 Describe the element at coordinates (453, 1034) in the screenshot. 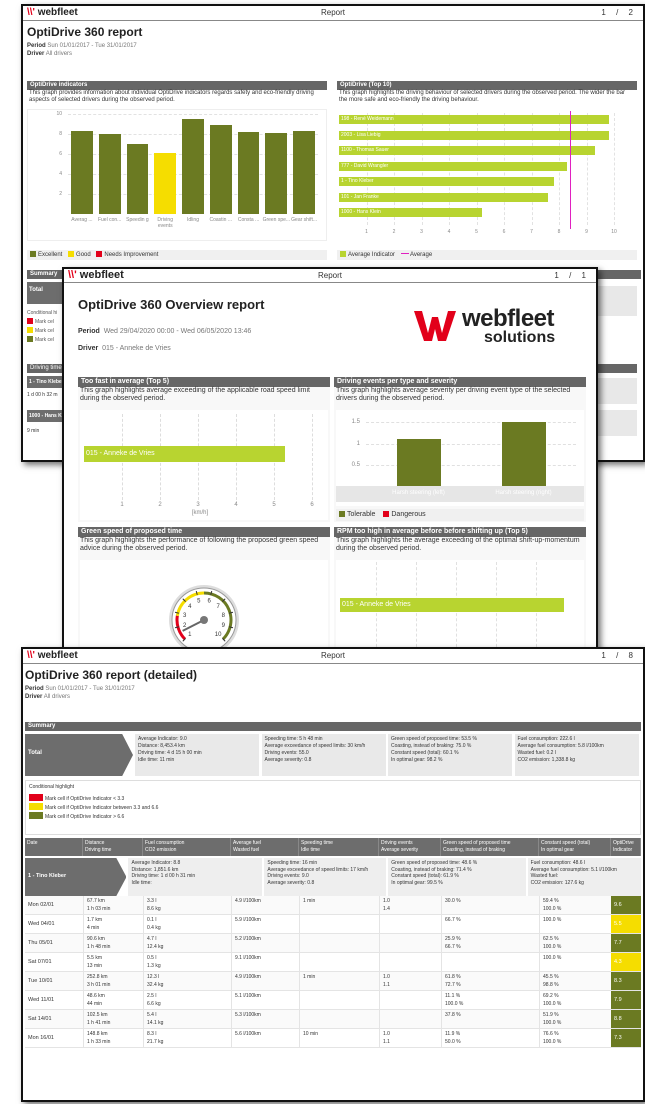

I see `cell-line-1: 11.9 %` at that location.